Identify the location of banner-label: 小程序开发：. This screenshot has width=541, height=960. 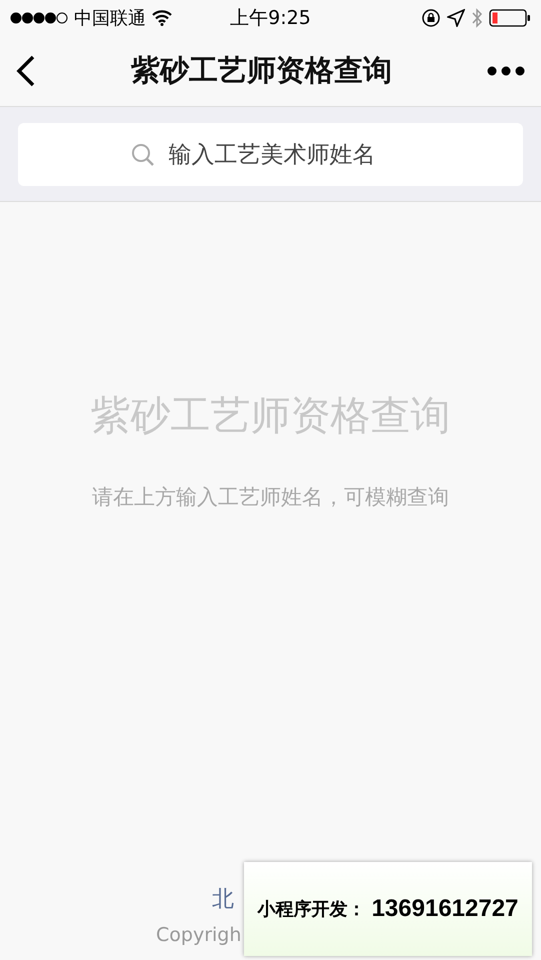
(312, 909).